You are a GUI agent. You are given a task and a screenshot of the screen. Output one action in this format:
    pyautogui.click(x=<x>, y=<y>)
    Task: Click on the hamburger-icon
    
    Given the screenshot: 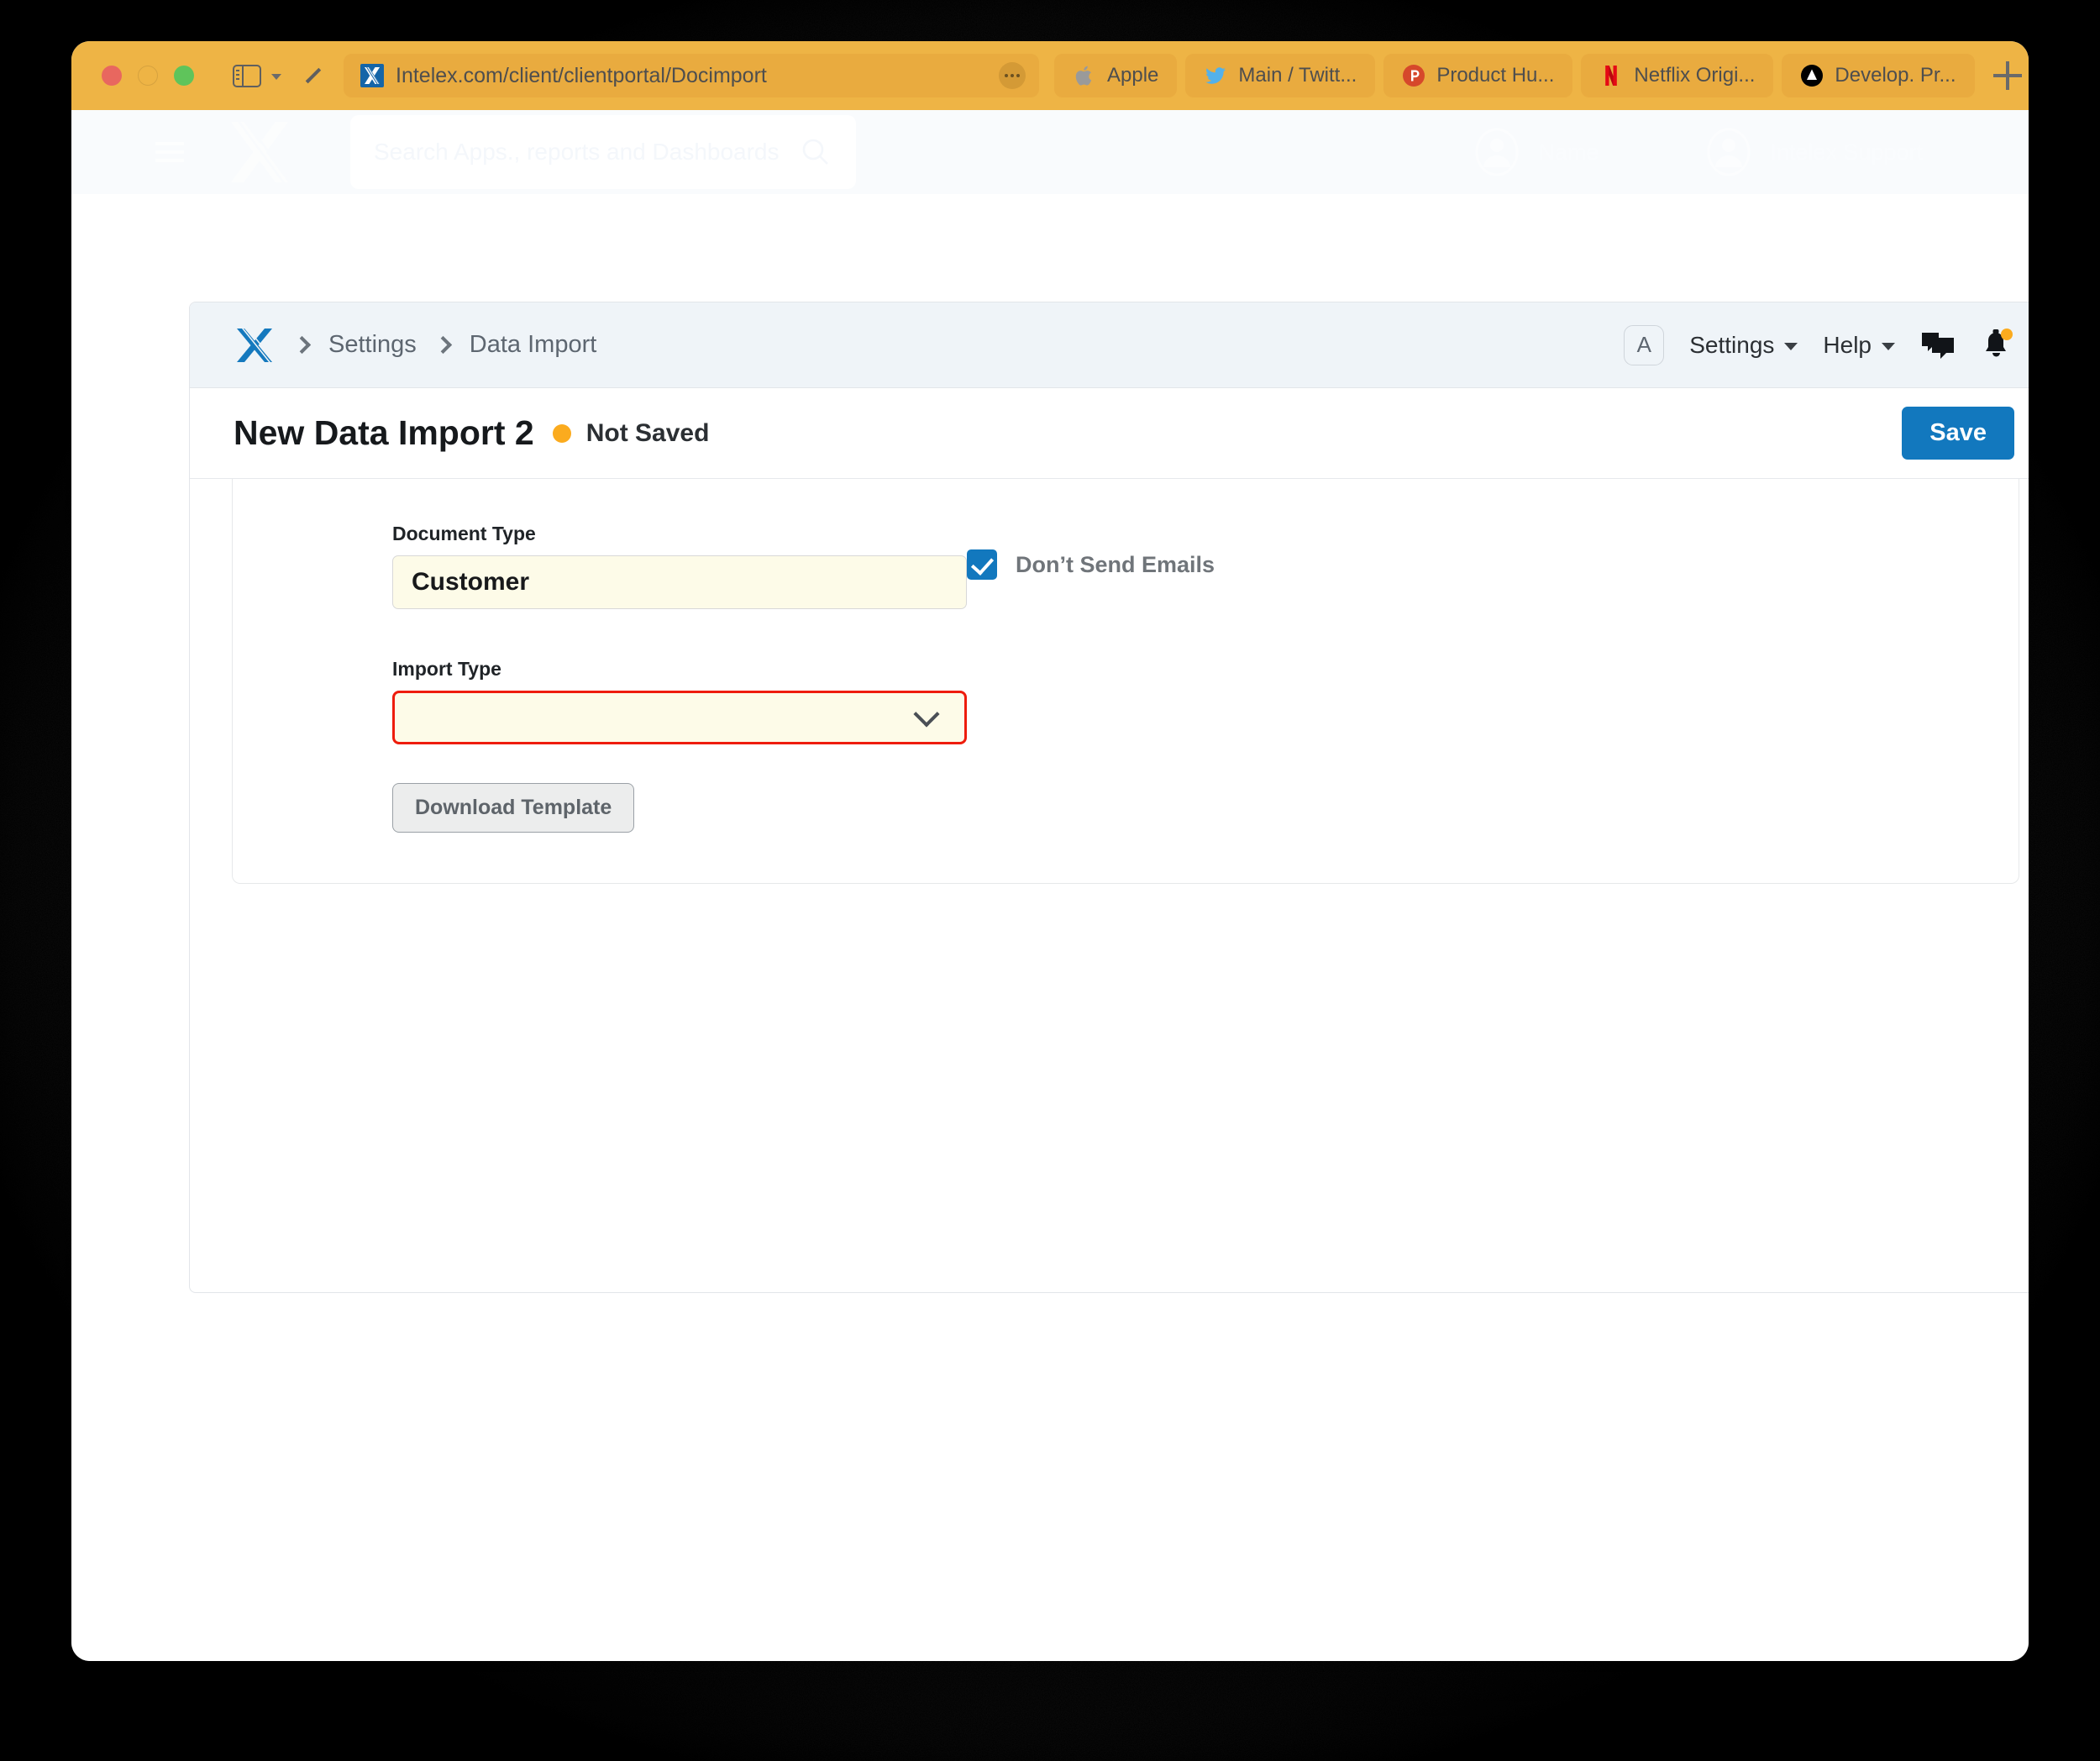 What is the action you would take?
    pyautogui.click(x=169, y=152)
    